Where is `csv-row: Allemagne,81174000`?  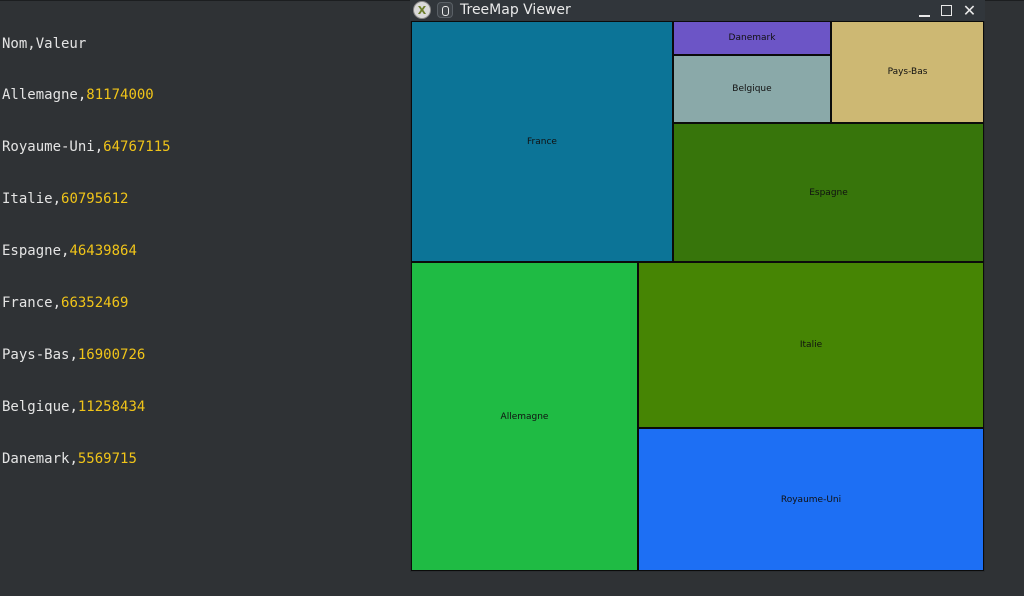
csv-row: Allemagne,81174000 is located at coordinates (78, 95).